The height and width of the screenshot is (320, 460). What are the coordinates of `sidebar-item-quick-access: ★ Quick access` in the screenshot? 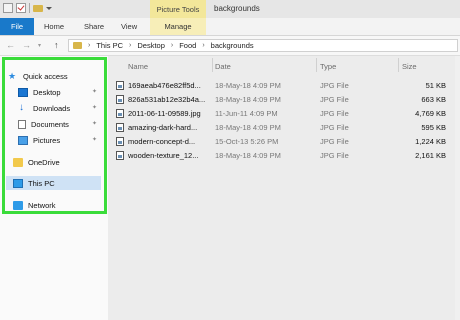 It's located at (38, 76).